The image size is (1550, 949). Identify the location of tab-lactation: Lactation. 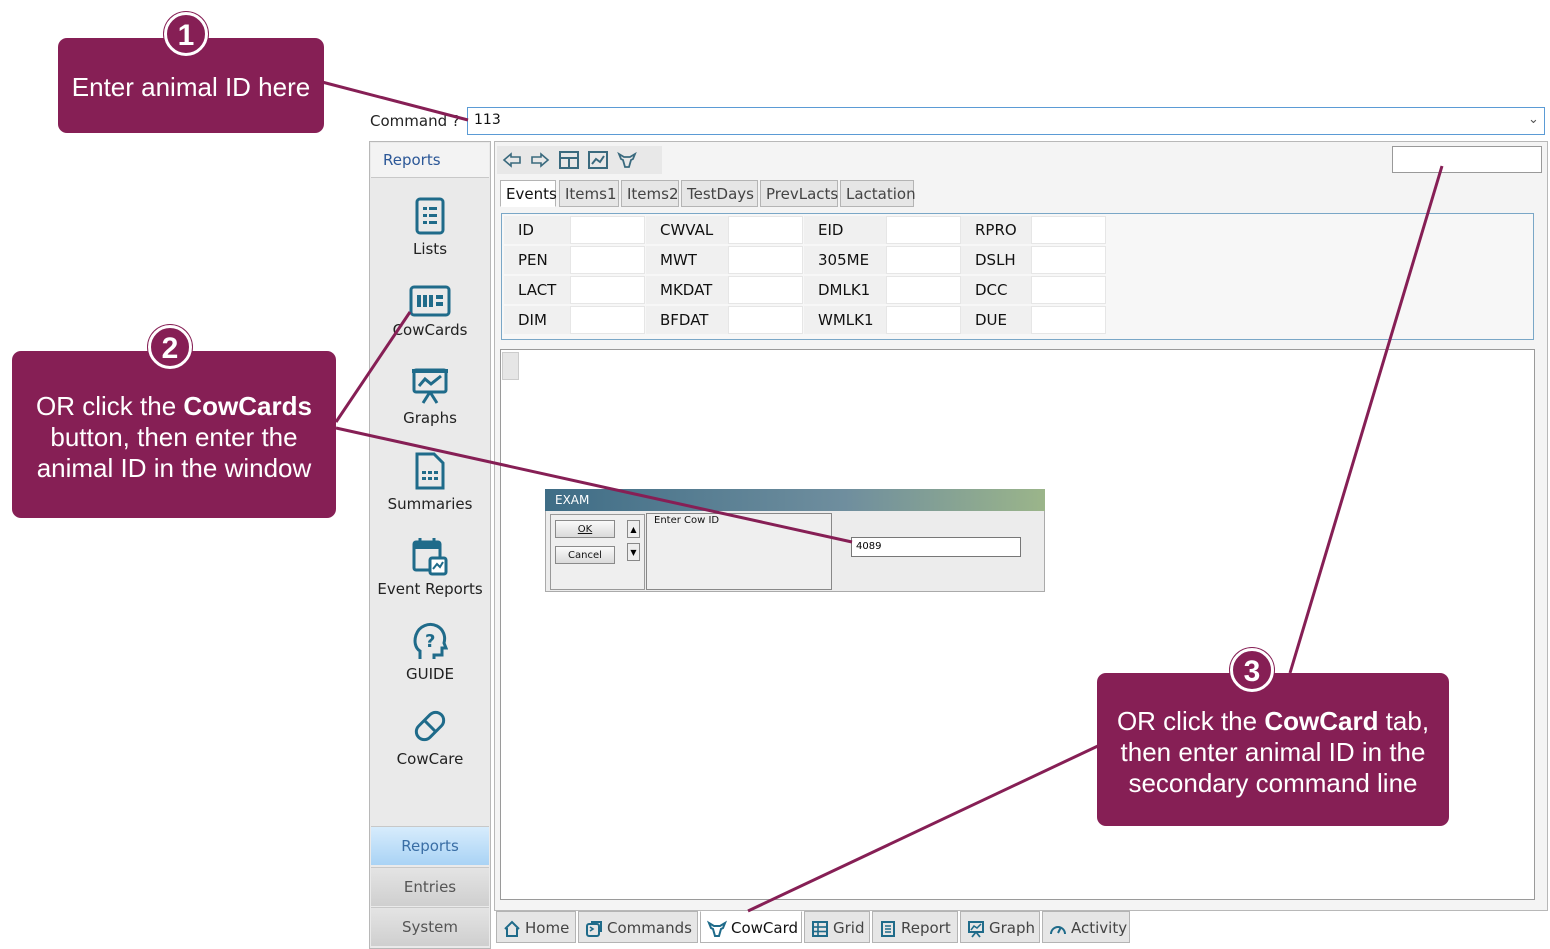
(878, 193).